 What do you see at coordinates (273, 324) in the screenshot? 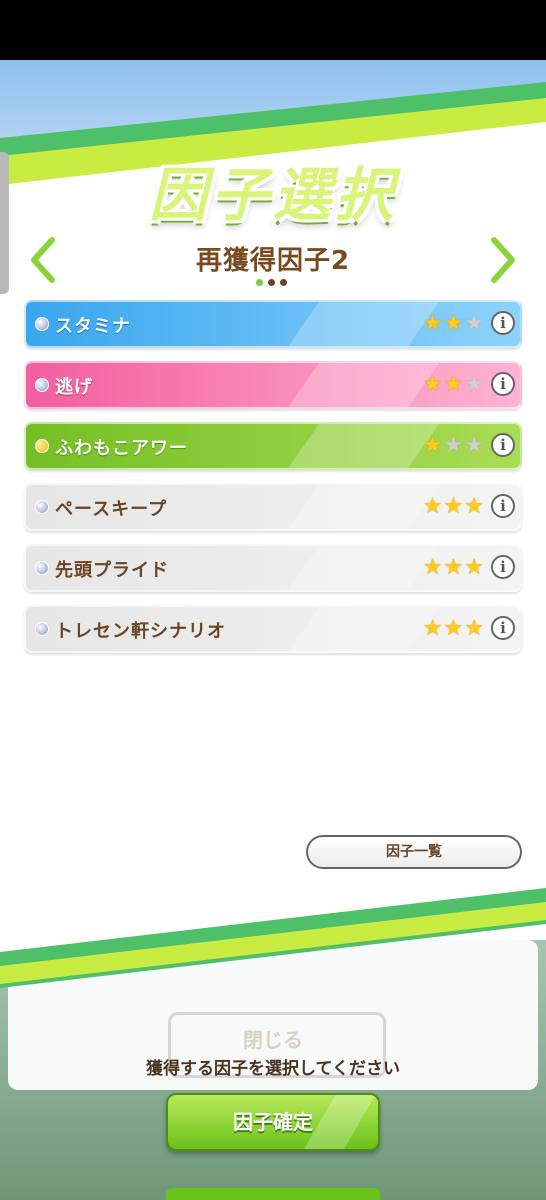
I see `factor-row: スタミナ ★ ★ ★ i` at bounding box center [273, 324].